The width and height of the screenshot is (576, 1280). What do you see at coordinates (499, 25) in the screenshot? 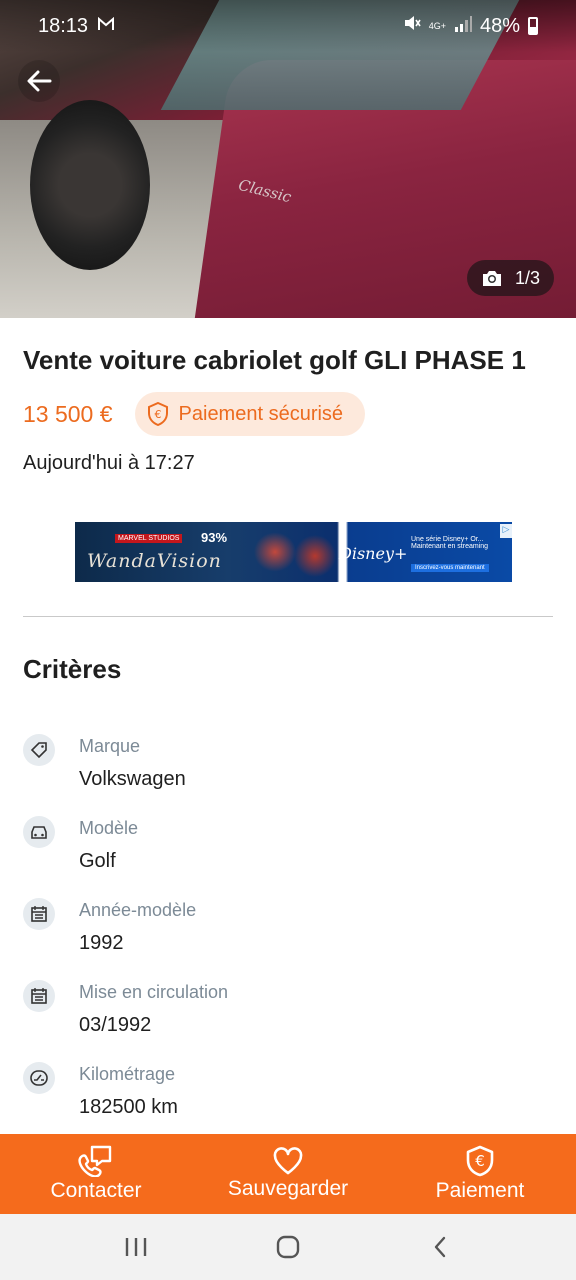
I see `battery-percent: 48%` at bounding box center [499, 25].